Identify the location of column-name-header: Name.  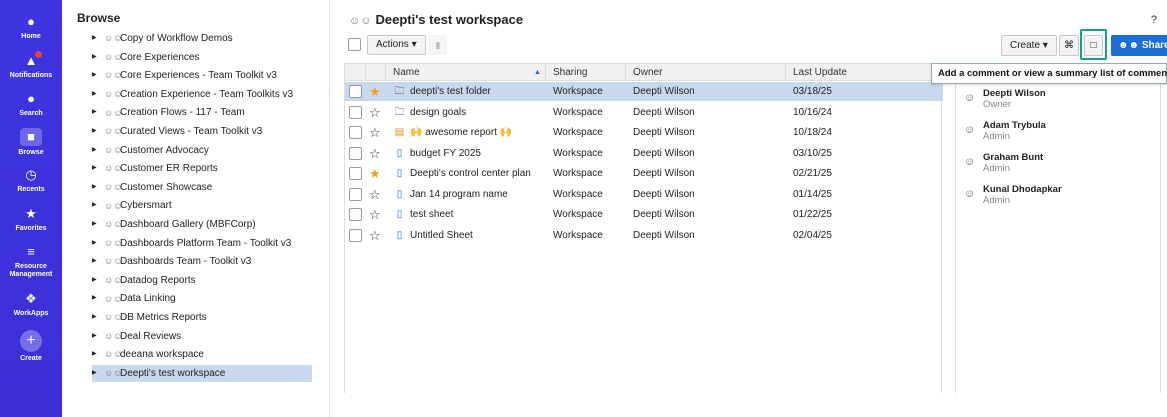
(406, 72).